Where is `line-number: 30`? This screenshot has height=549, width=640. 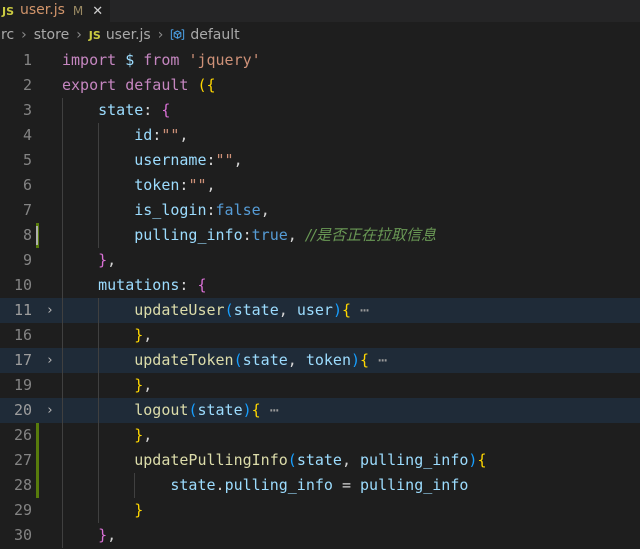 line-number: 30 is located at coordinates (22, 535).